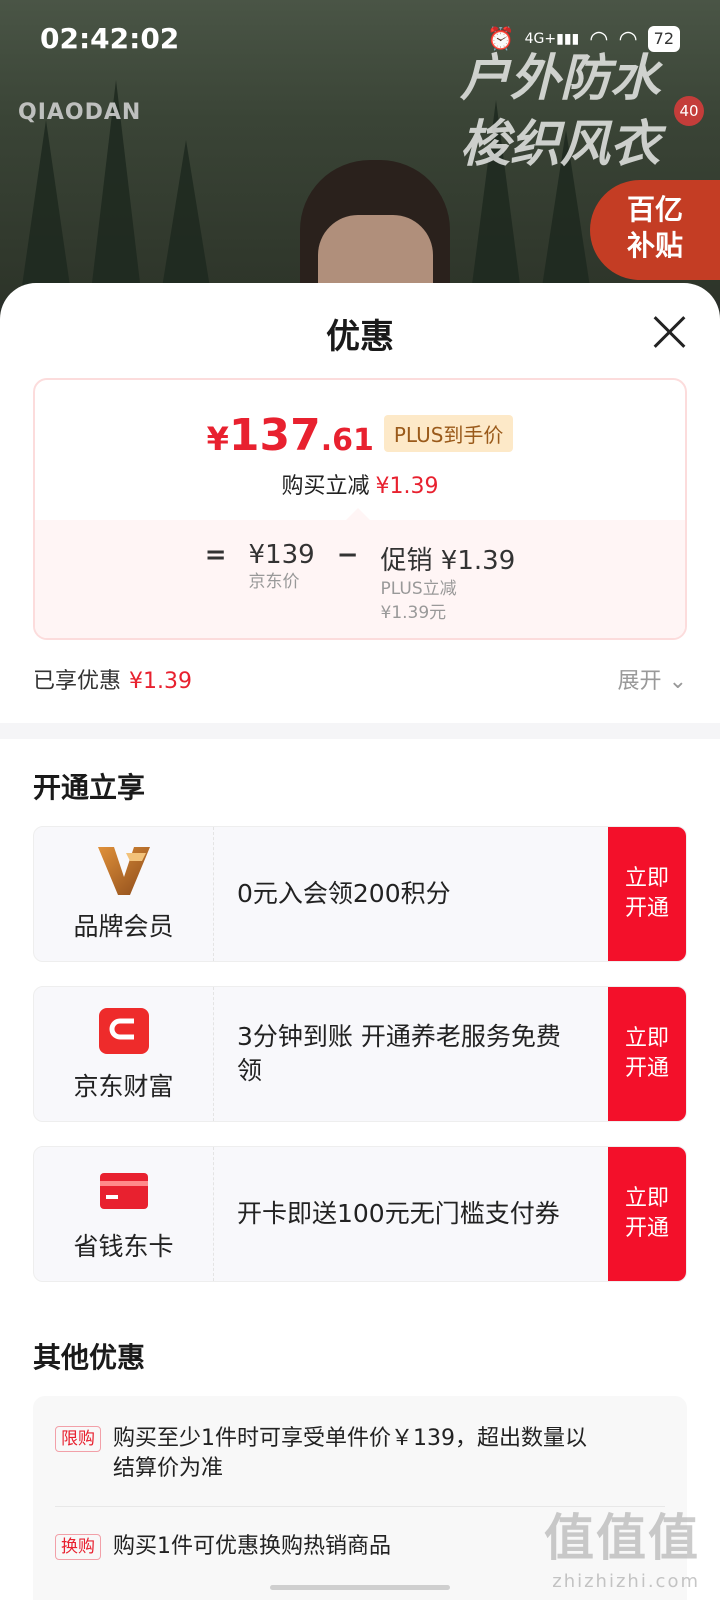 The width and height of the screenshot is (720, 1600). Describe the element at coordinates (215, 555) in the screenshot. I see `equals-sign: =` at that location.